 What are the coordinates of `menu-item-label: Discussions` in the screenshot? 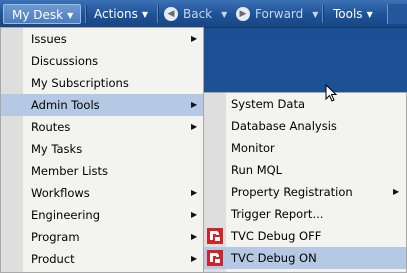 It's located at (65, 61).